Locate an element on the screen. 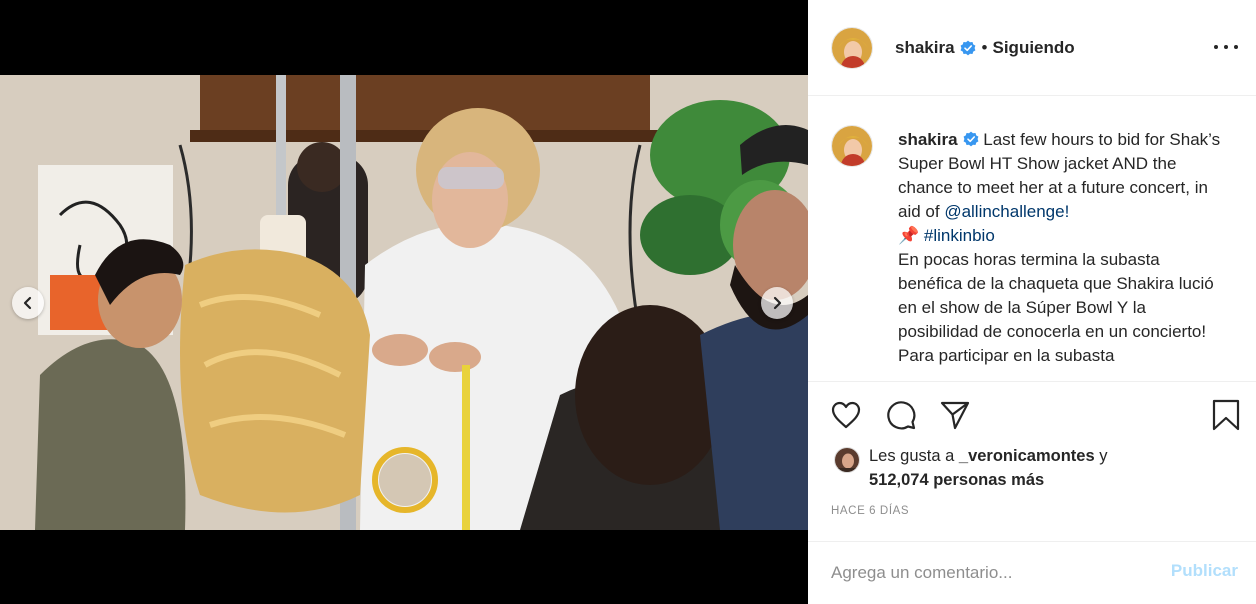 The width and height of the screenshot is (1256, 604). caption-username: shakira is located at coordinates (928, 139).